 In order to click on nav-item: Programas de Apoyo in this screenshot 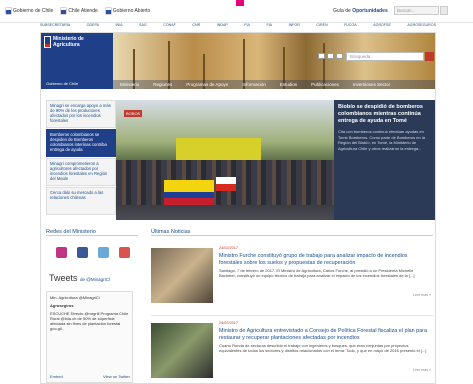, I will do `click(207, 84)`.